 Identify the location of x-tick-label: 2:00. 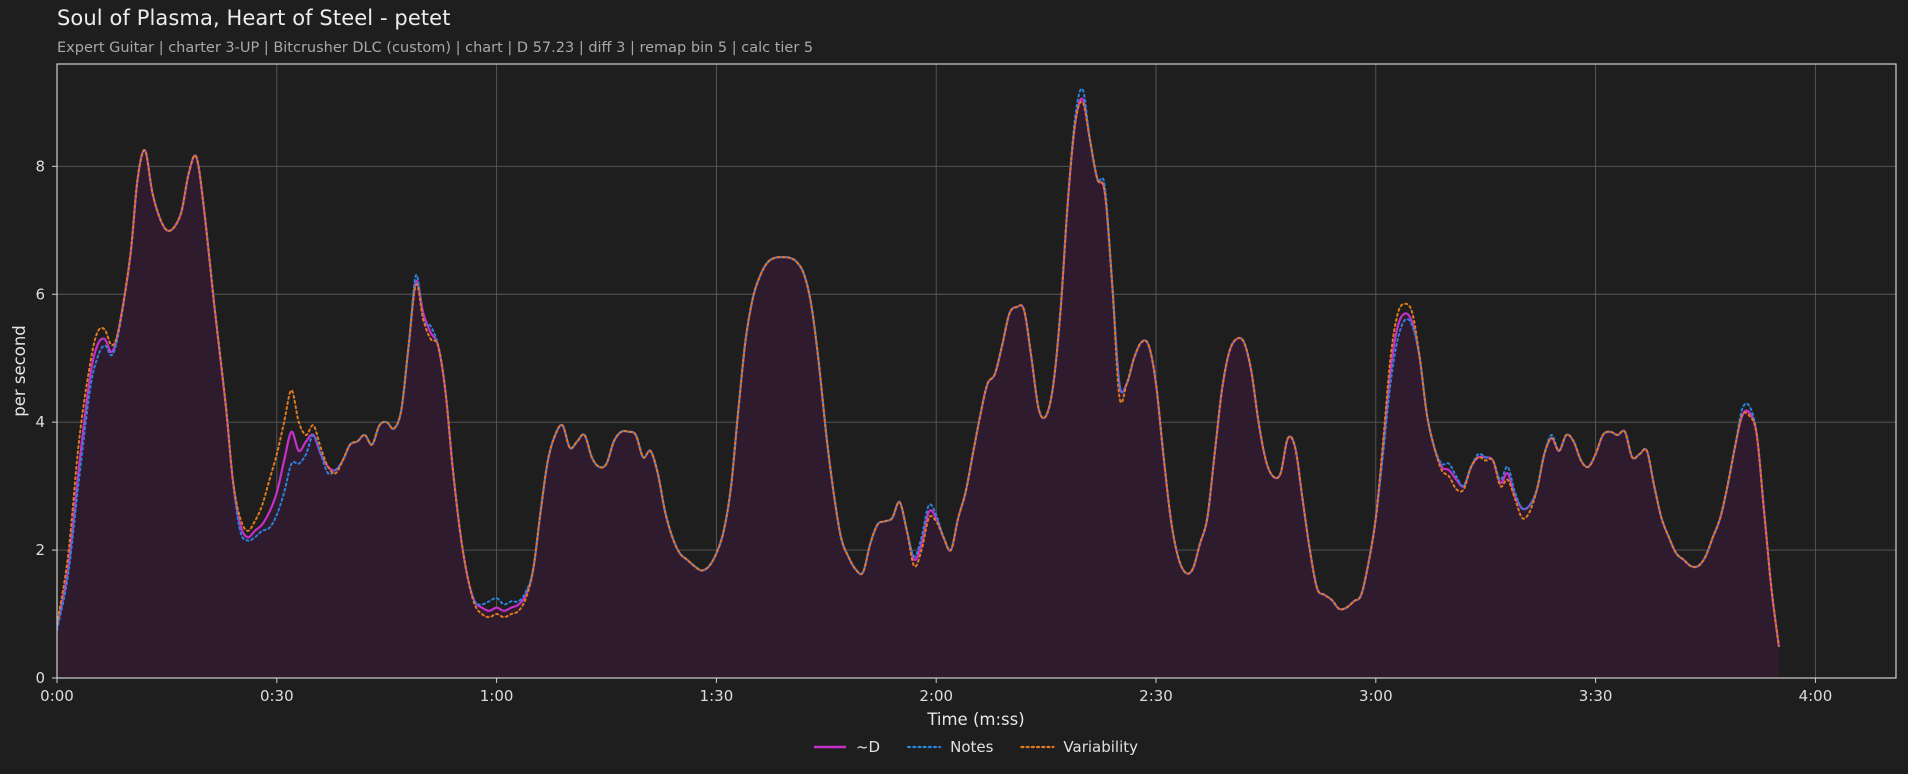
(936, 696).